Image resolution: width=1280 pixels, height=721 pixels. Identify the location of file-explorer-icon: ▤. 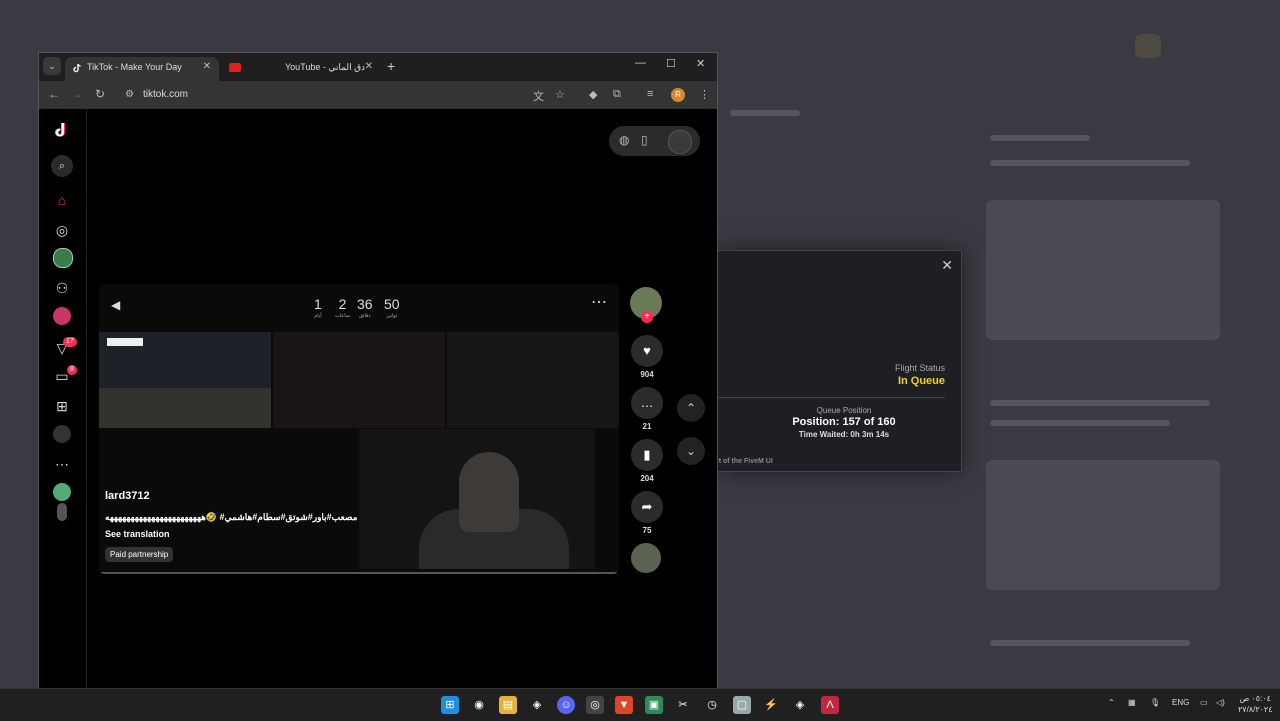
(508, 705).